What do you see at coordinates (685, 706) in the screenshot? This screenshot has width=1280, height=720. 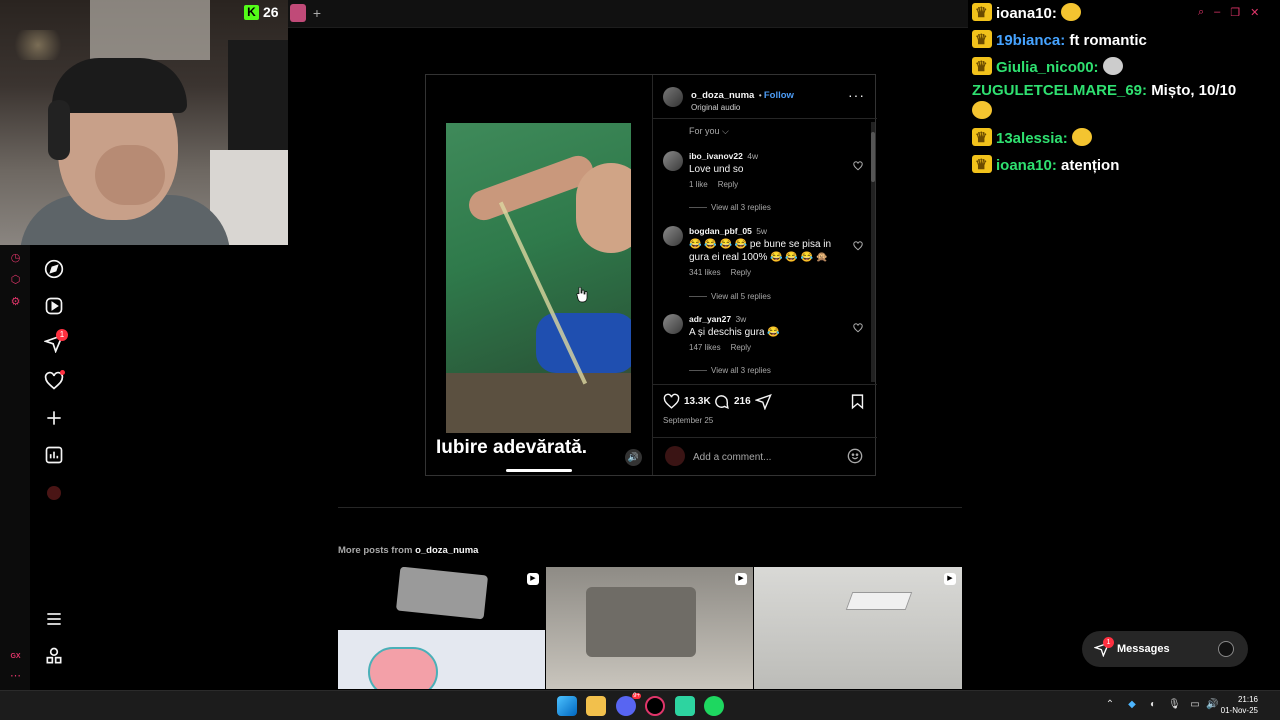 I see `app-icon` at bounding box center [685, 706].